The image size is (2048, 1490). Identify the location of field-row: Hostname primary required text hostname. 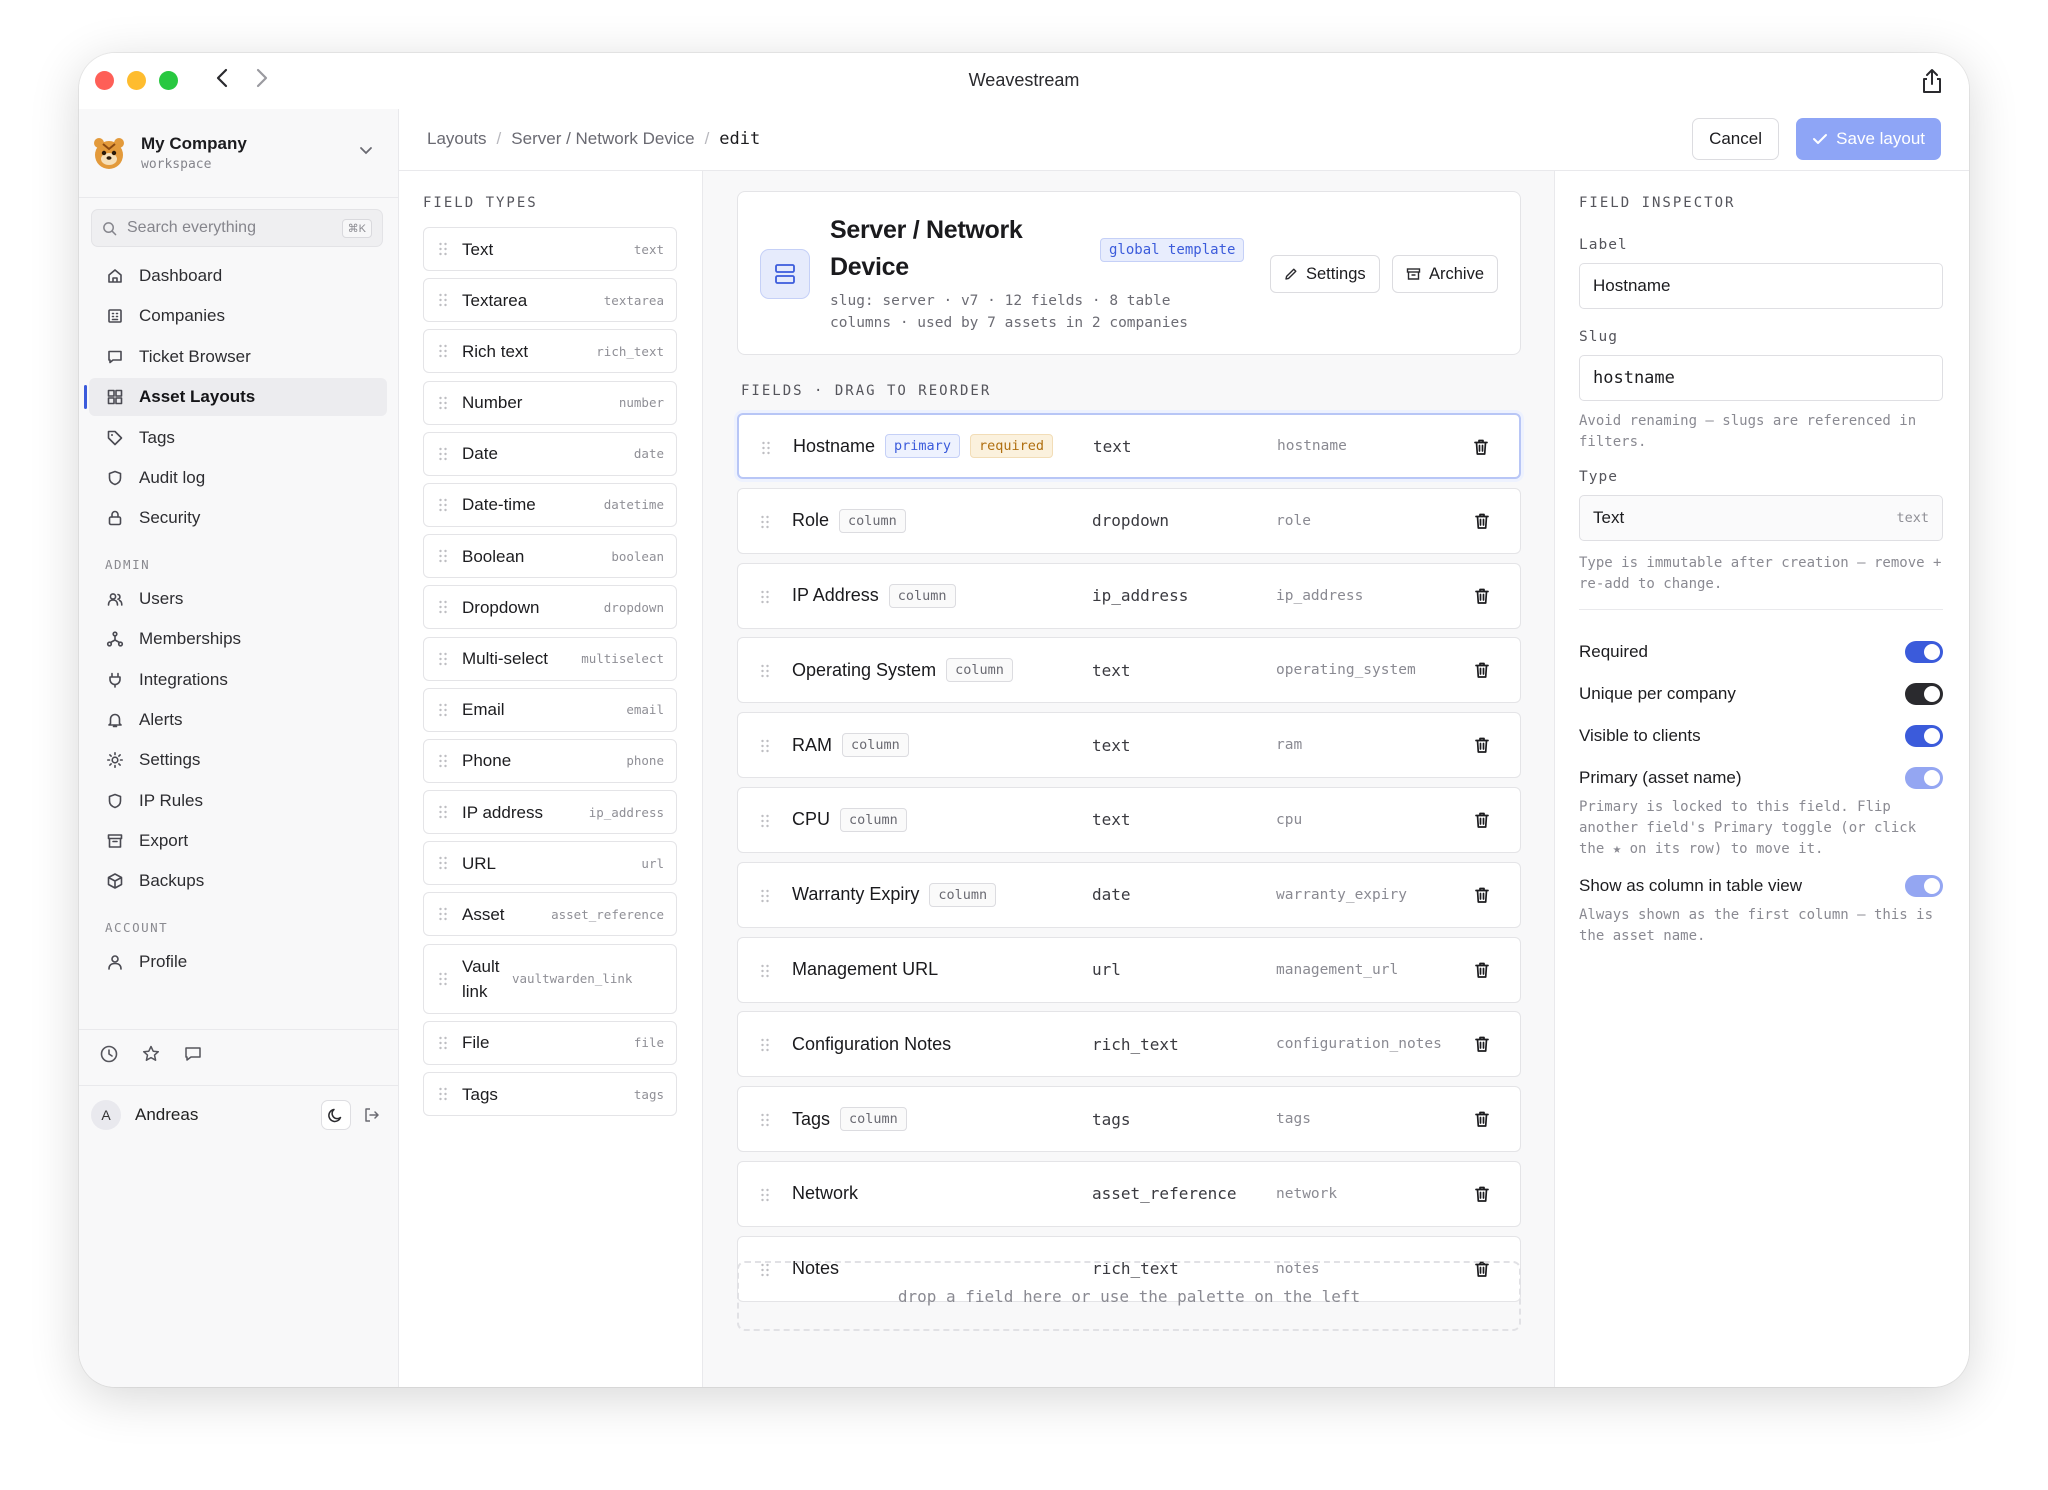
(1129, 446).